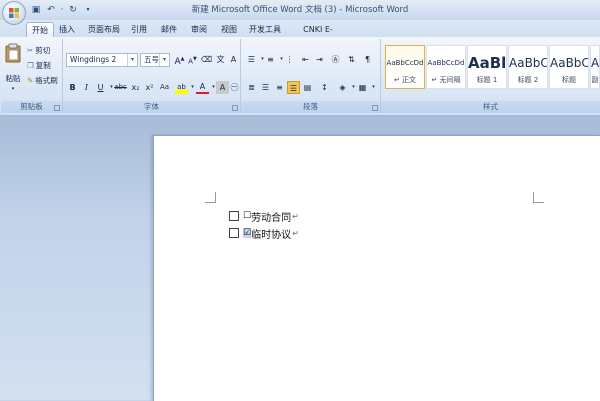 The image size is (600, 401). I want to click on style-name: 标题 2, so click(528, 80).